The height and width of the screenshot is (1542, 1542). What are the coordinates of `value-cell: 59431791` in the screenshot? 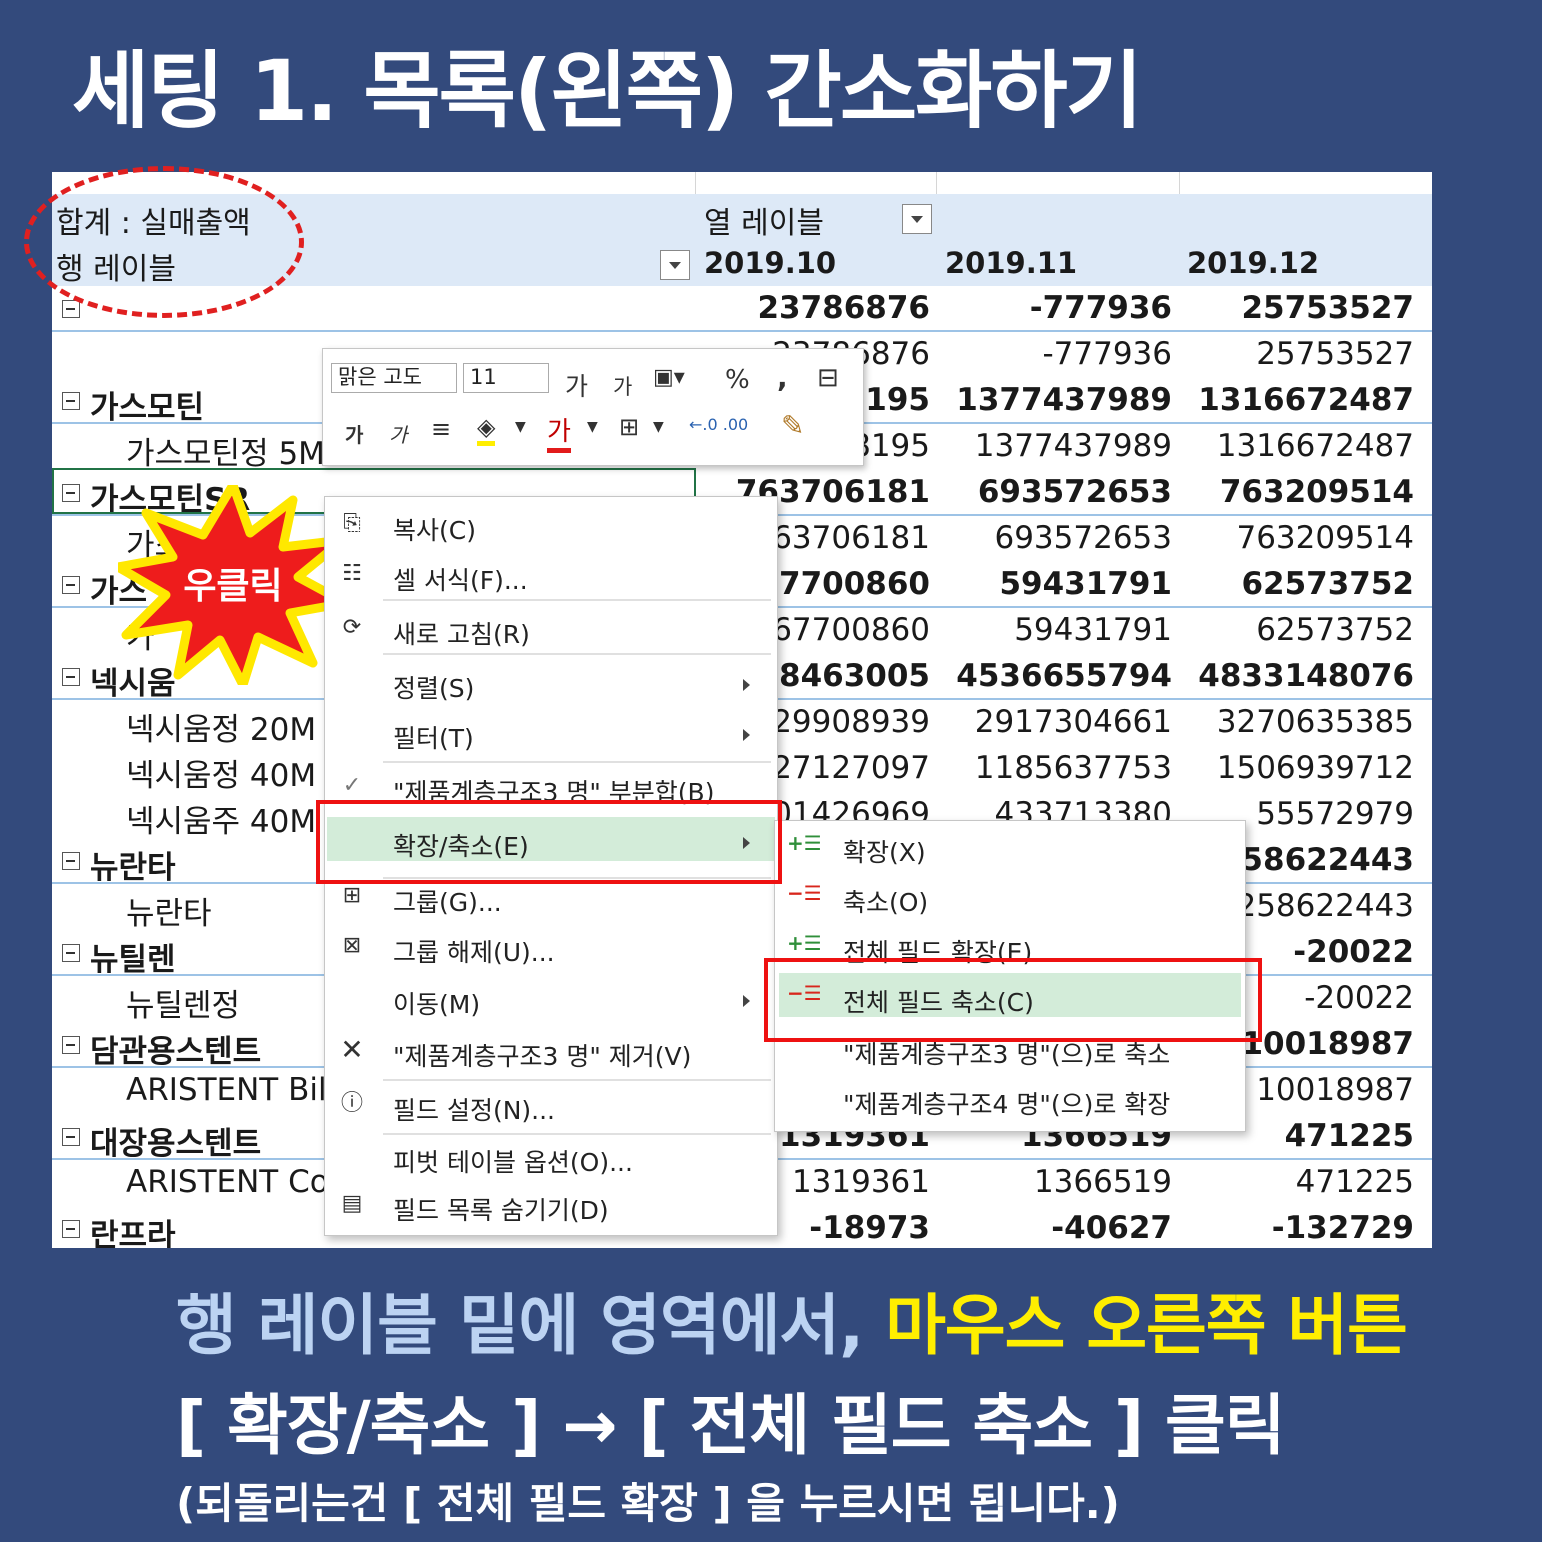 It's located at (1093, 630).